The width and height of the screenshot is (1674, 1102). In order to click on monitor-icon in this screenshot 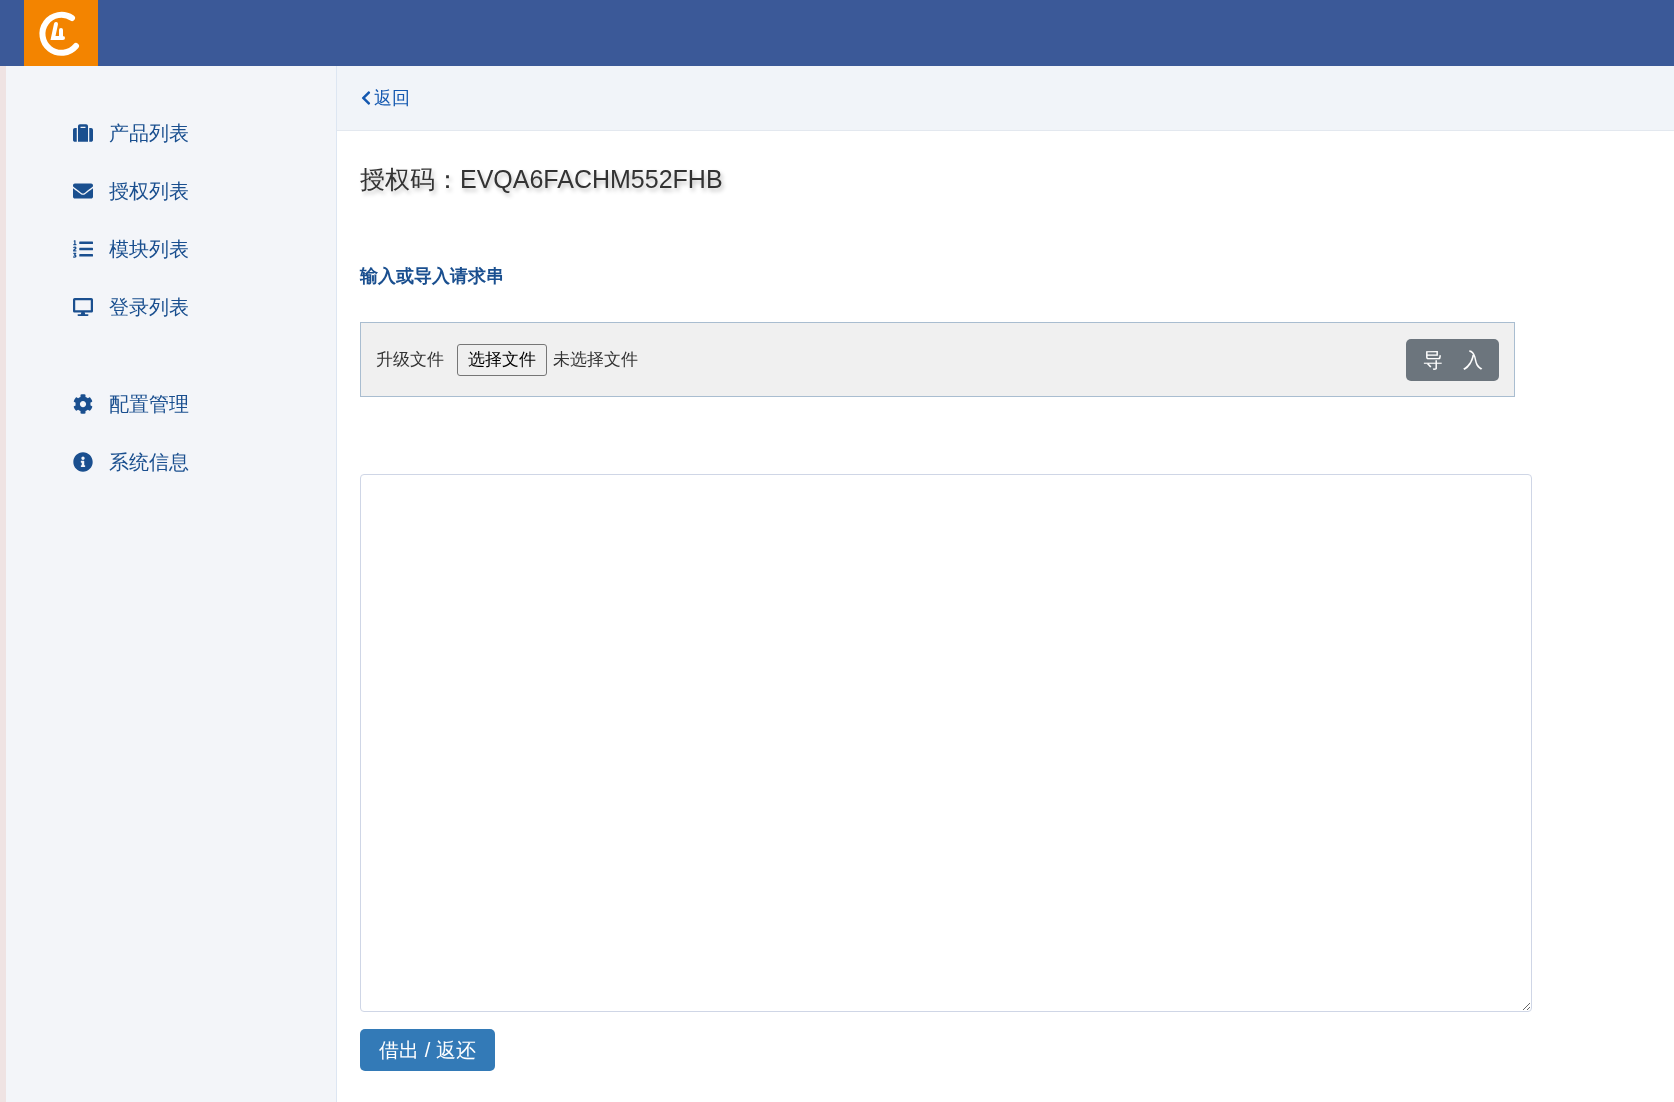, I will do `click(83, 306)`.